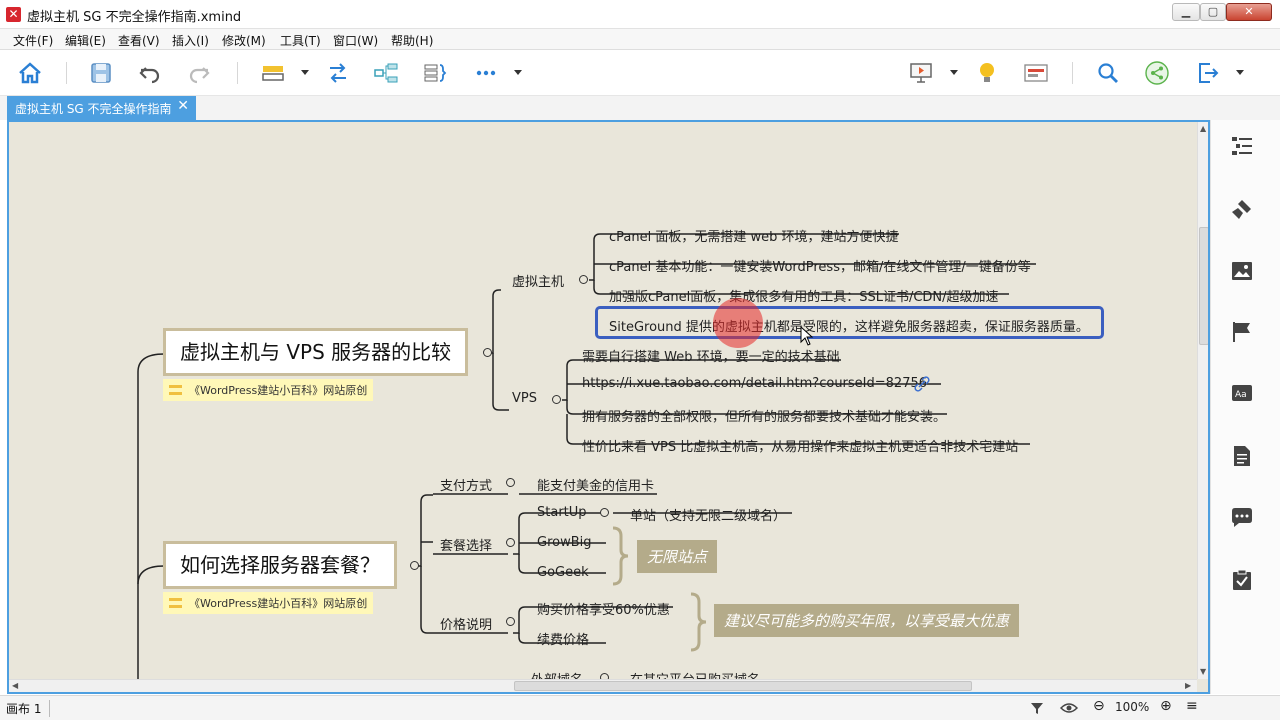 This screenshot has width=1280, height=720. Describe the element at coordinates (1203, 671) in the screenshot. I see `scroll-down-icon: ▼` at that location.